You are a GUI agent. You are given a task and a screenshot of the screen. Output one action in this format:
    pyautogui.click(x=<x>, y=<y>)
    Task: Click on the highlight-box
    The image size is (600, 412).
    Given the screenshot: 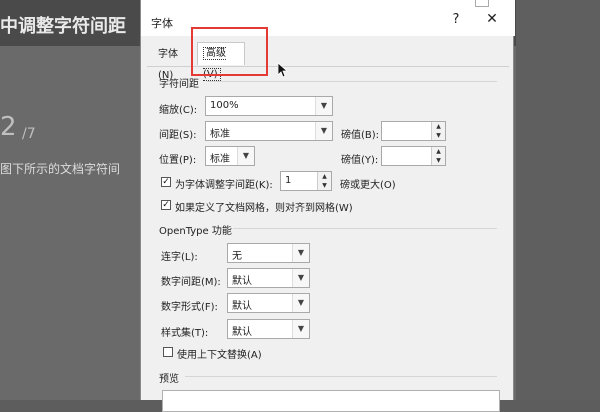 What is the action you would take?
    pyautogui.click(x=229, y=51)
    